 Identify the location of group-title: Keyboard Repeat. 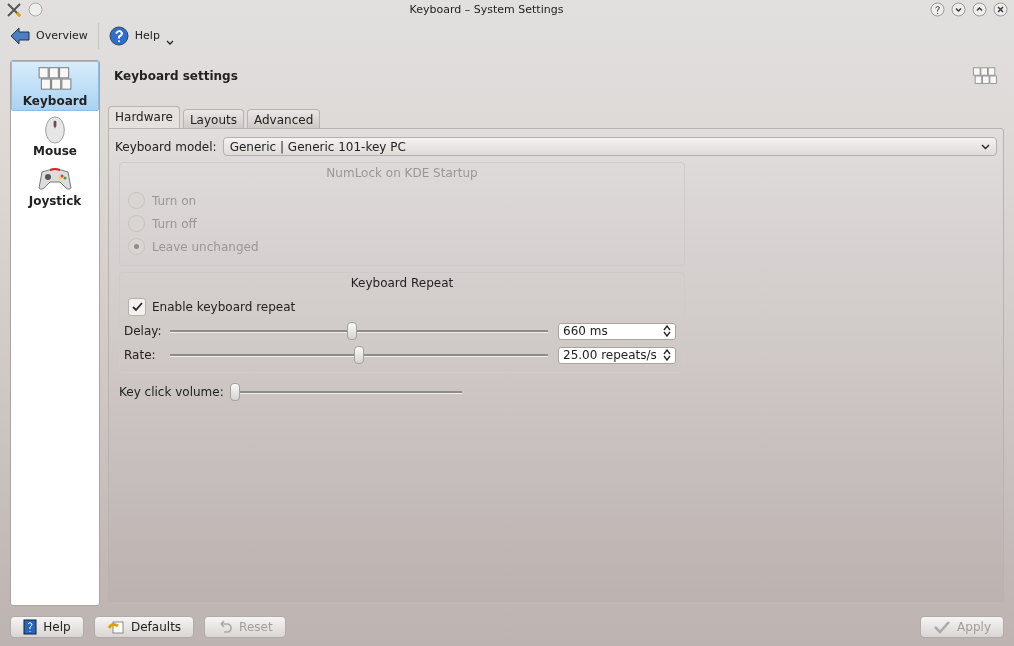
(402, 283).